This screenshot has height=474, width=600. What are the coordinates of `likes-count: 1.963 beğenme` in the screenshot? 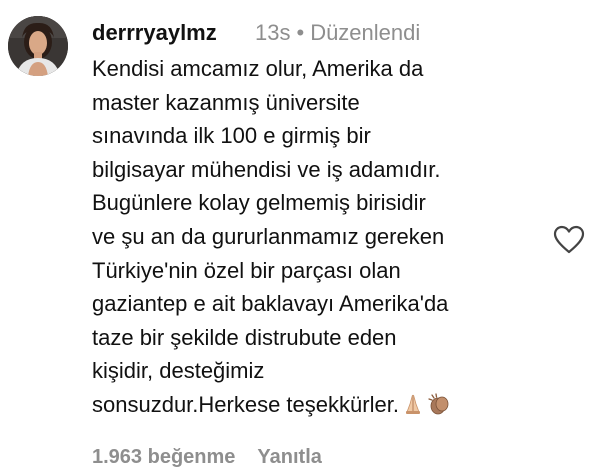 It's located at (163, 457).